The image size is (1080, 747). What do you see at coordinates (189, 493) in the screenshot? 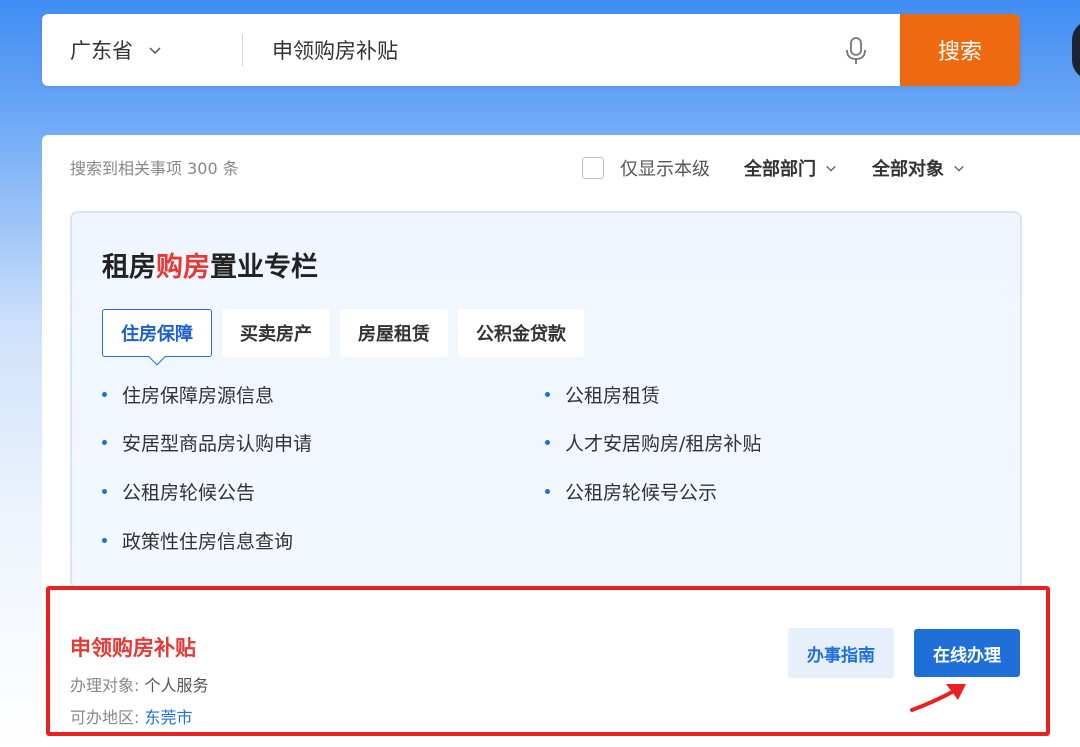
I see `service-label: 公租房轮候公告` at bounding box center [189, 493].